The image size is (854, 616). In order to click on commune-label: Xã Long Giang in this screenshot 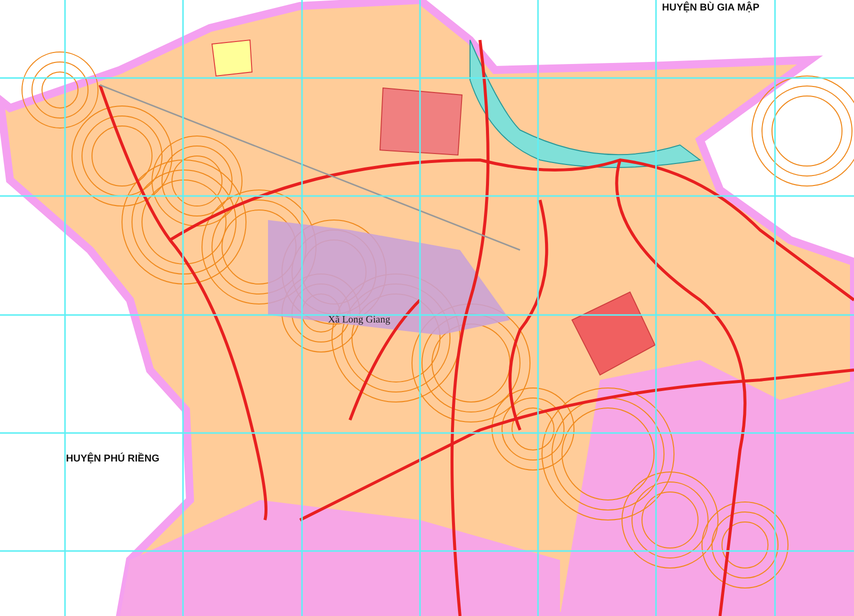, I will do `click(359, 320)`.